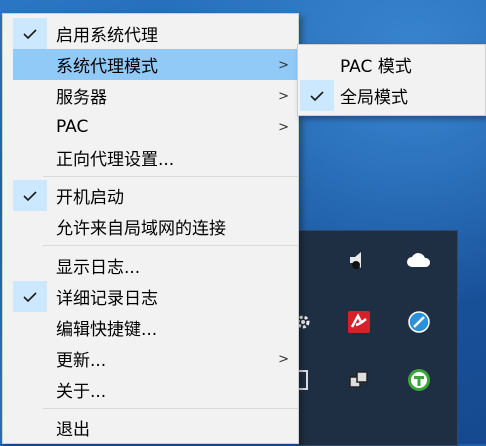  I want to click on menu-item-label: 详细记录日志, so click(107, 299).